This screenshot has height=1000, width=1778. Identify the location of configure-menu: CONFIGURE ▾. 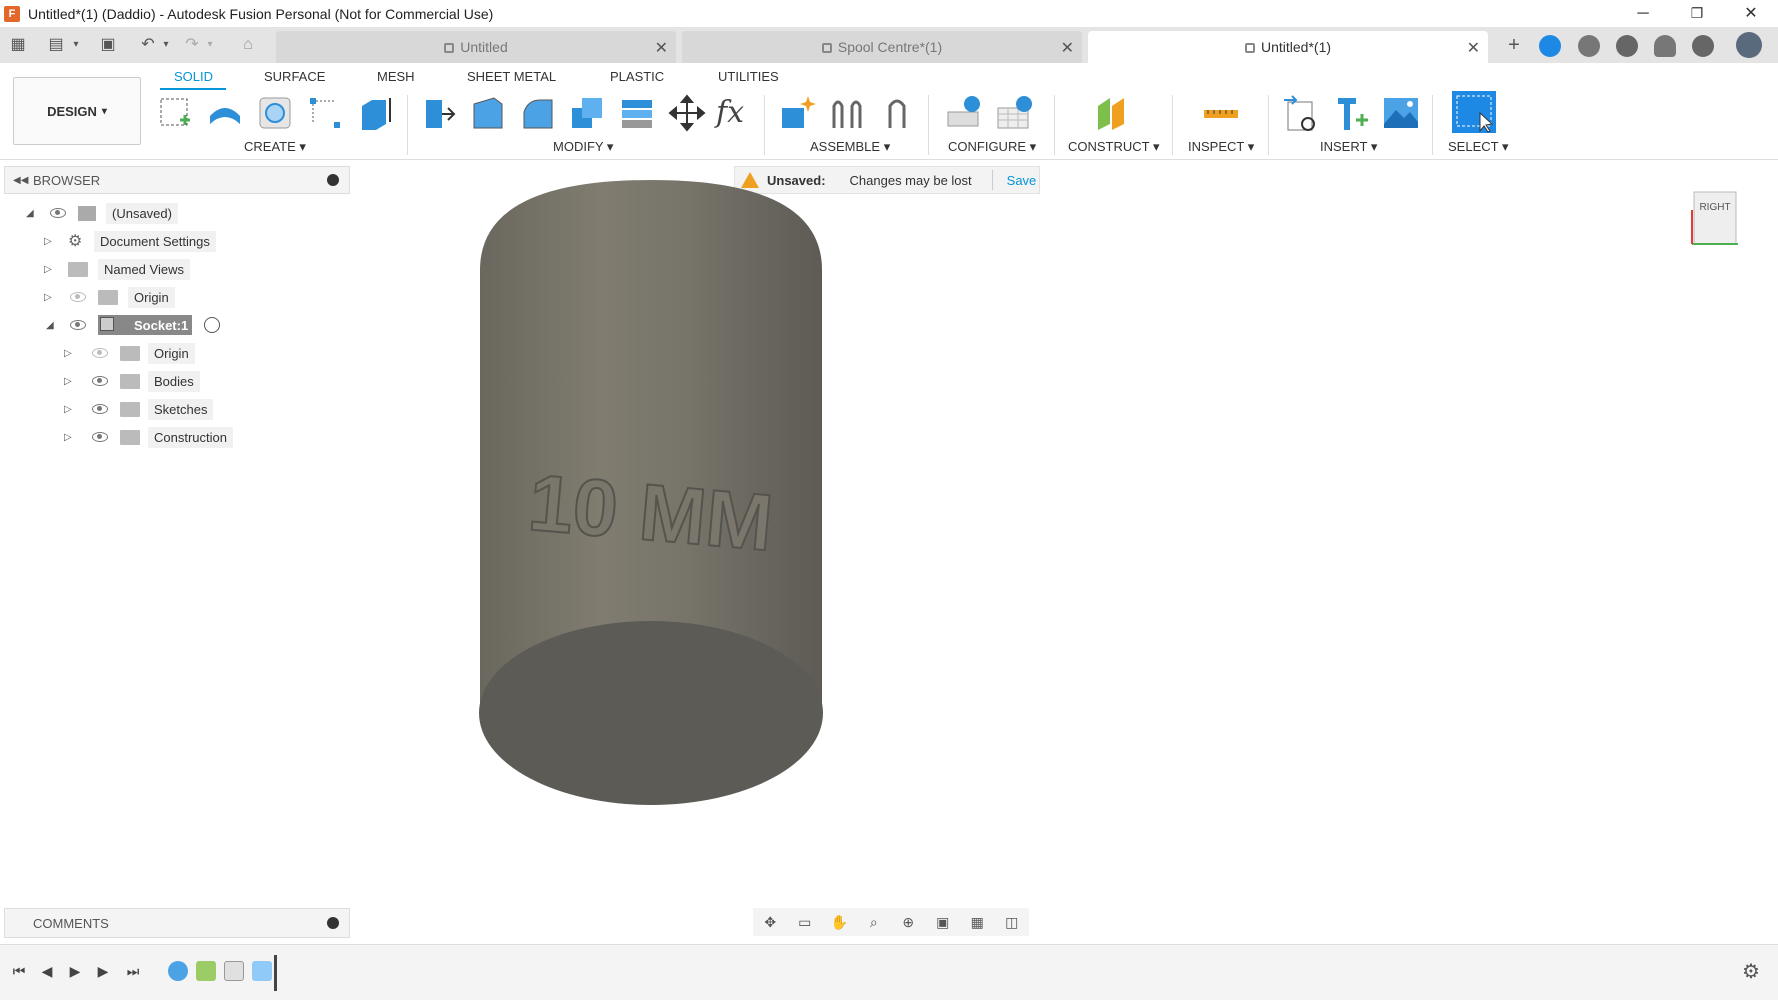
(992, 147).